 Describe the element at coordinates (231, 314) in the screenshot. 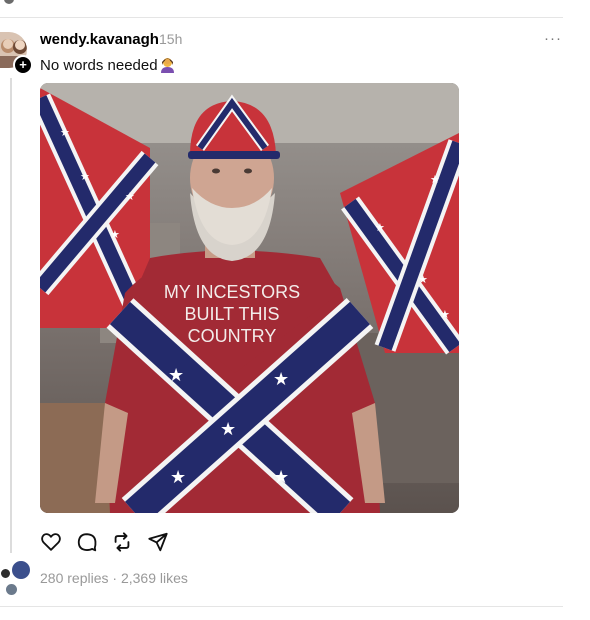

I see `shirt-text-line-2: BUILT THIS` at that location.